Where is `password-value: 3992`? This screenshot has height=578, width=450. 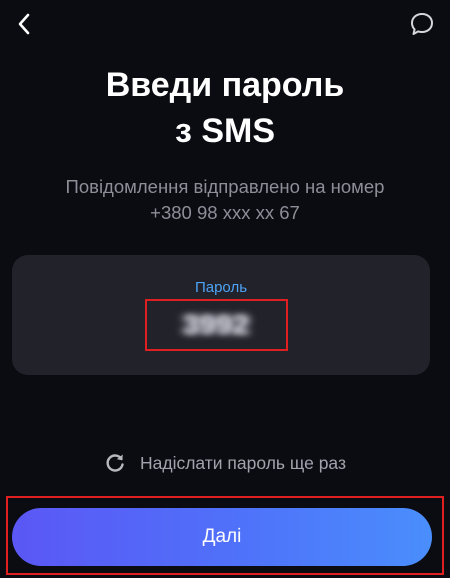
password-value: 3992 is located at coordinates (216, 325).